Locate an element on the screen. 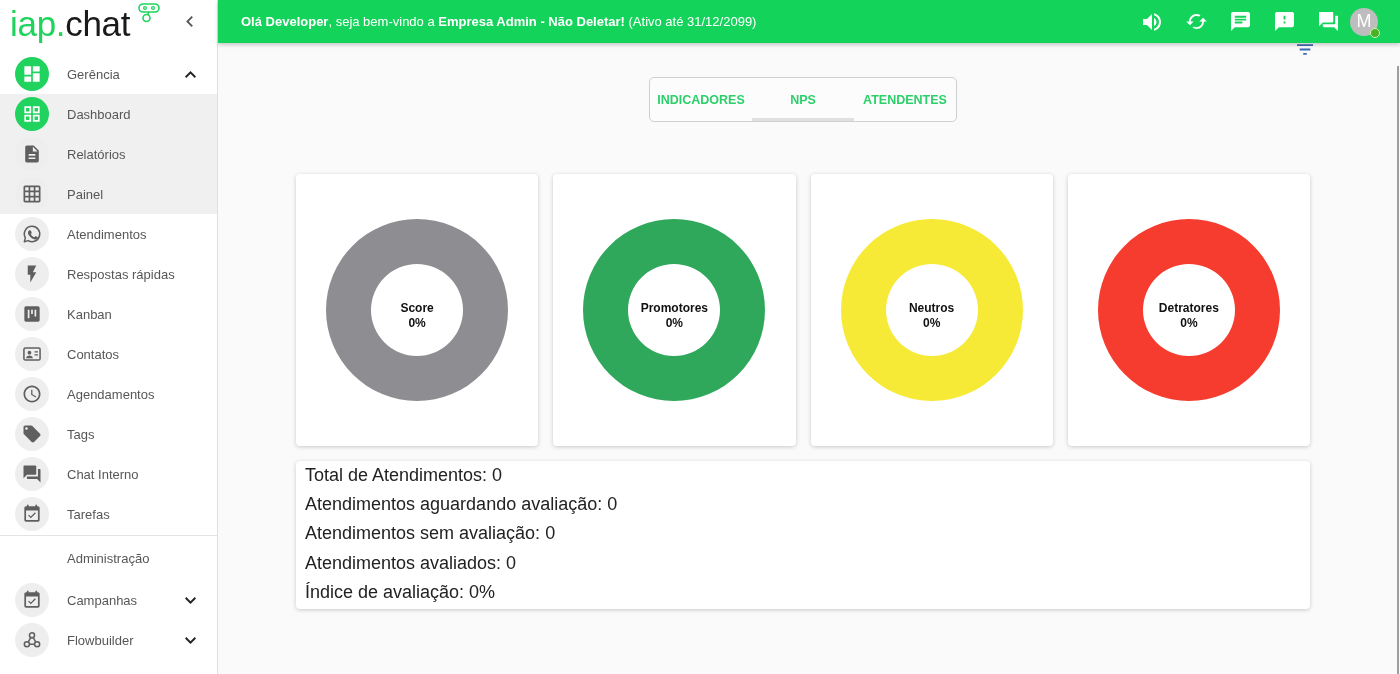 This screenshot has width=1400, height=674. refresh-icon is located at coordinates (1196, 21).